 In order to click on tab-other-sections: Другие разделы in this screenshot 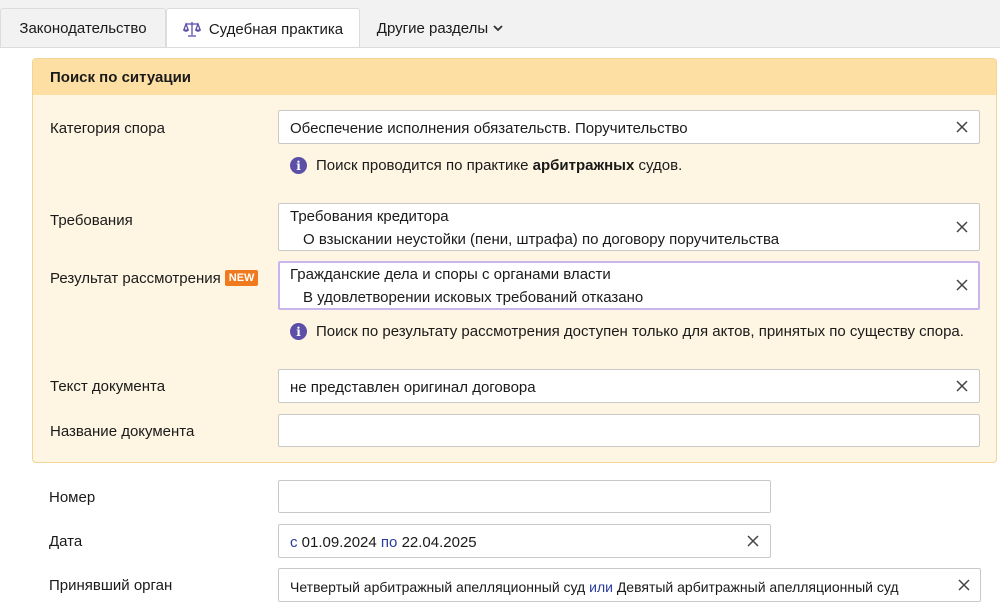, I will do `click(440, 28)`.